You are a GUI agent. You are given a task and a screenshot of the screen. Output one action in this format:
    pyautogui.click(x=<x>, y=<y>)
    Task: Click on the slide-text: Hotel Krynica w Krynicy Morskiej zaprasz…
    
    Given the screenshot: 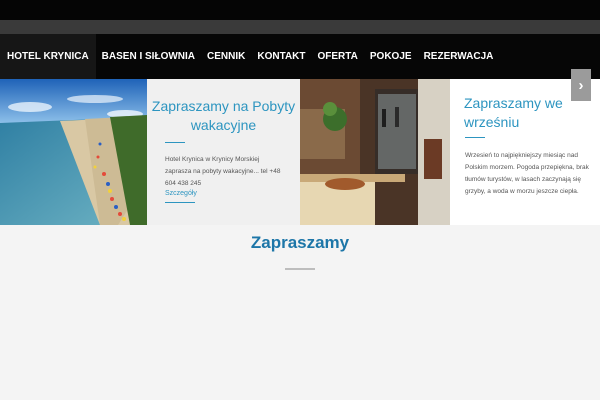 What is the action you would take?
    pyautogui.click(x=223, y=171)
    